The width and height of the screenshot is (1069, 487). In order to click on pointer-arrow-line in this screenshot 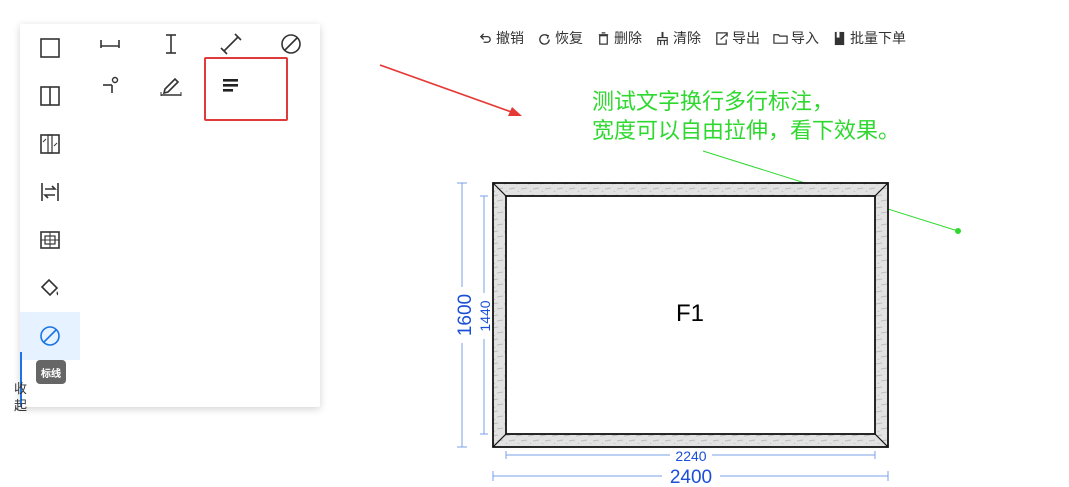, I will do `click(448, 89)`.